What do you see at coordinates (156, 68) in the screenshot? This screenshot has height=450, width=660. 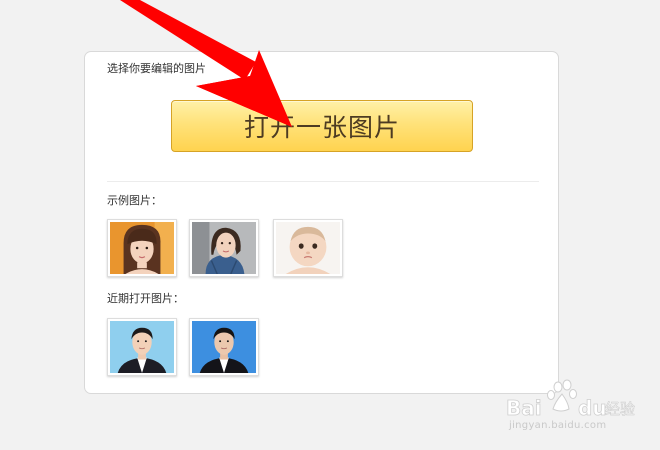 I see `choose-image-label: 选择你要编辑的图片` at bounding box center [156, 68].